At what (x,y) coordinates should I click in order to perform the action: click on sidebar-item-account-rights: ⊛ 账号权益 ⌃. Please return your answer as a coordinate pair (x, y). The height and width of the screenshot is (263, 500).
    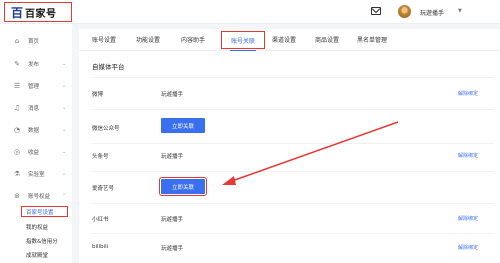
    Looking at the image, I should click on (36, 196).